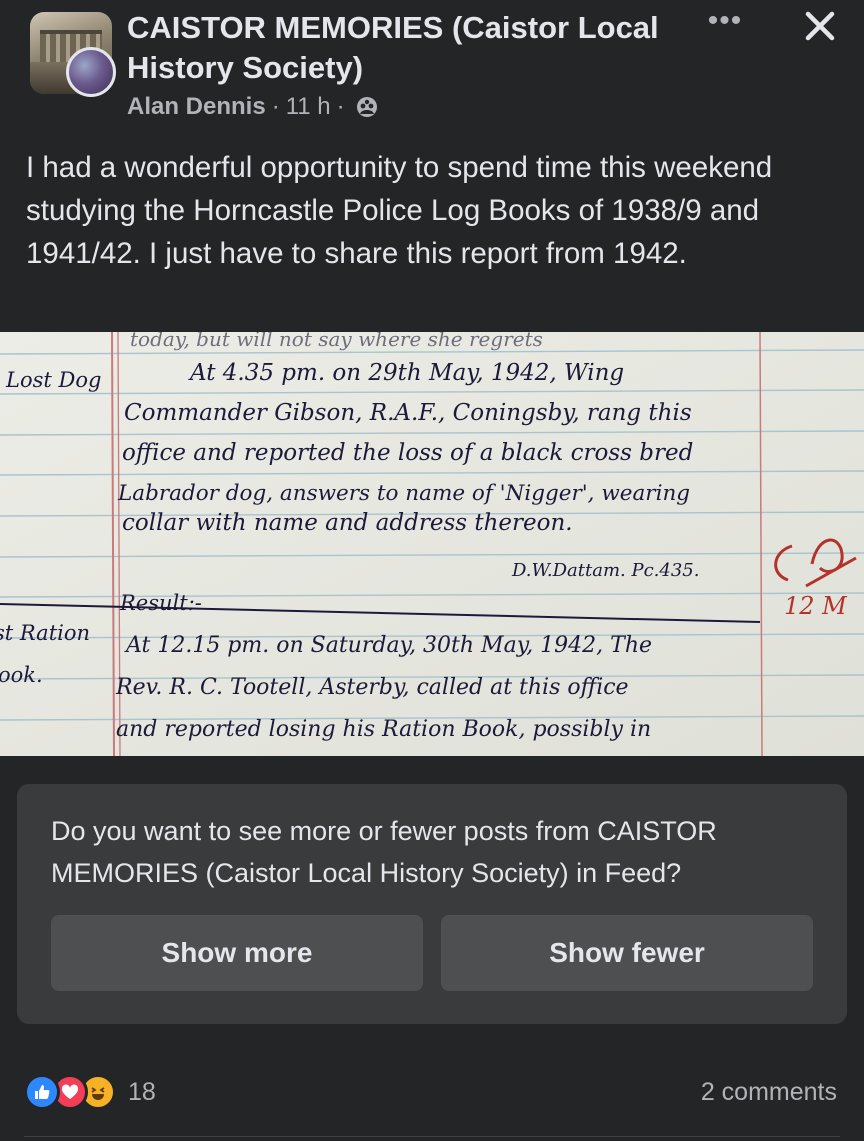  Describe the element at coordinates (769, 1092) in the screenshot. I see `comments-count: 2 comments` at that location.